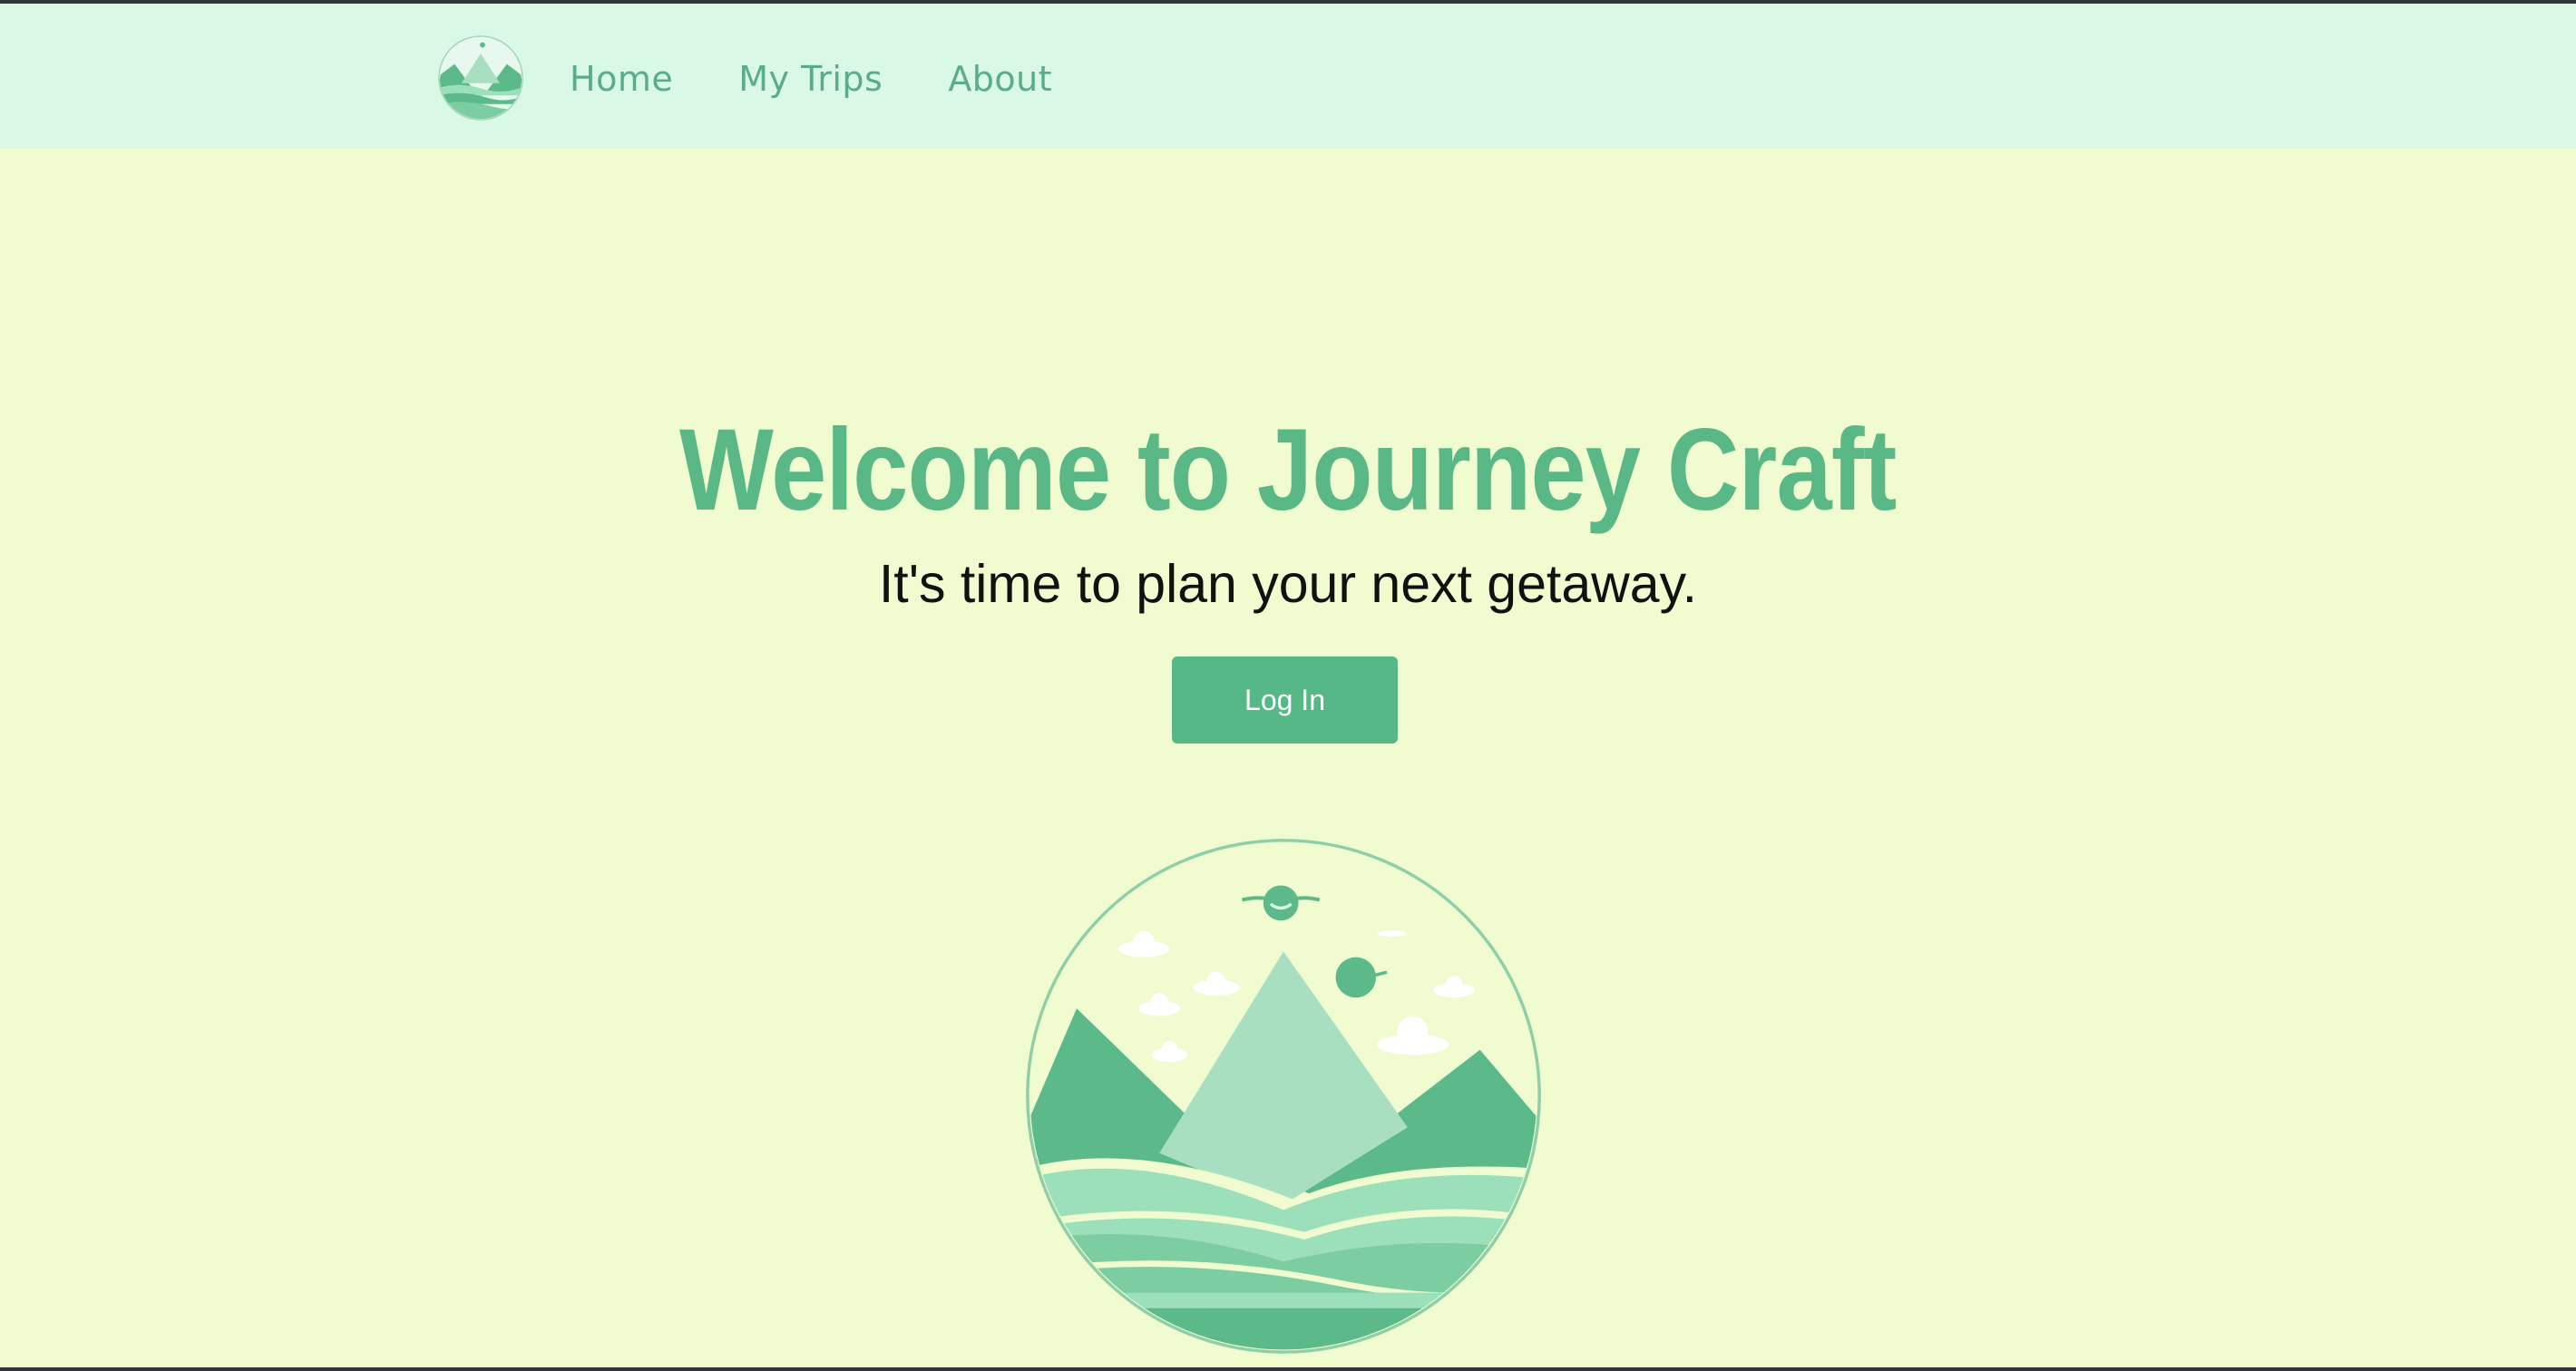  Describe the element at coordinates (810, 79) in the screenshot. I see `nav-link-my-trips: My Trips` at that location.